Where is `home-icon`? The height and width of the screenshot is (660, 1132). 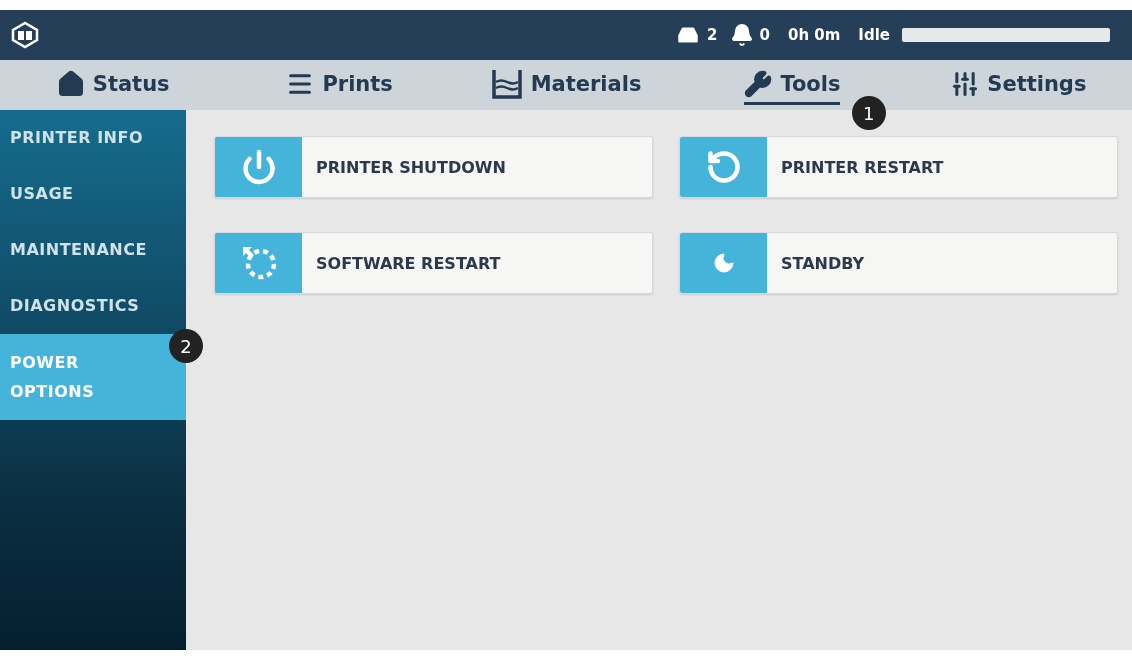
home-icon is located at coordinates (70, 83).